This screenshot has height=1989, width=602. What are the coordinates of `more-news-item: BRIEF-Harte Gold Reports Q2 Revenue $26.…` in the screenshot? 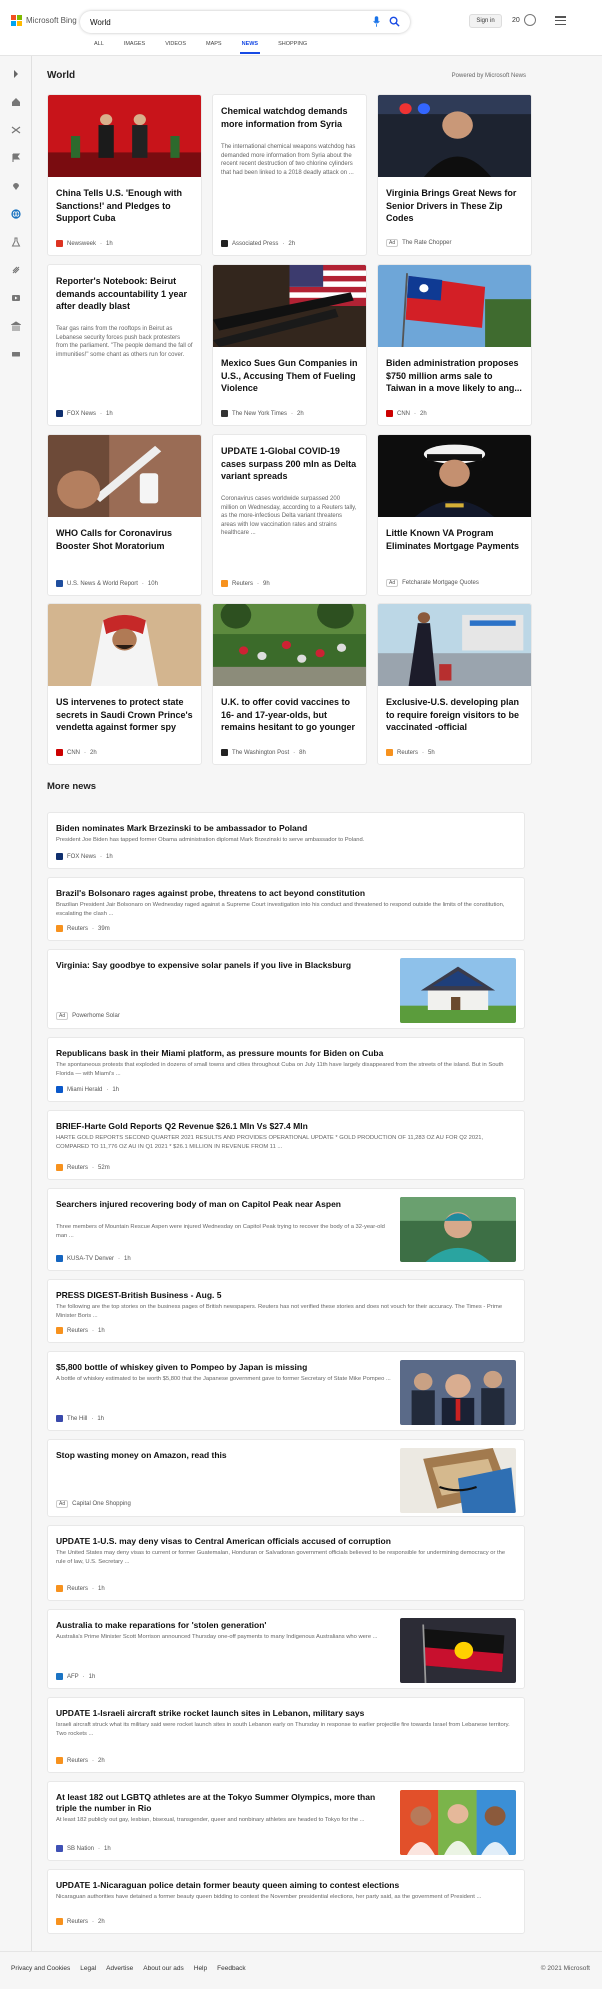 It's located at (286, 1145).